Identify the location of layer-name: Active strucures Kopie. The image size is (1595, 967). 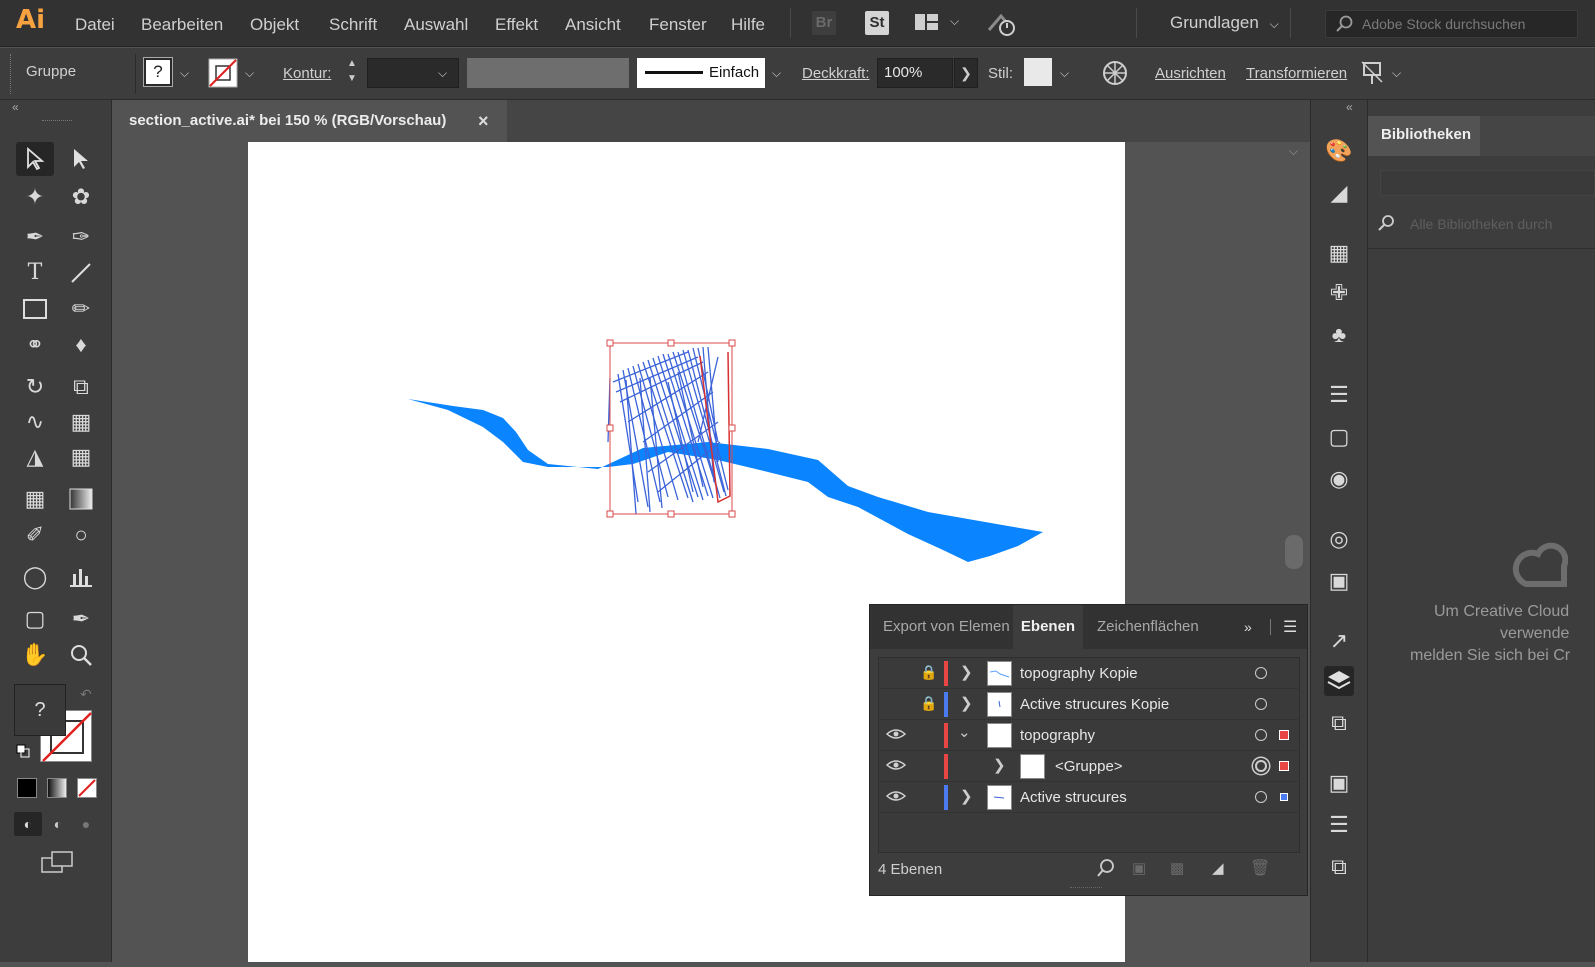
(1094, 704).